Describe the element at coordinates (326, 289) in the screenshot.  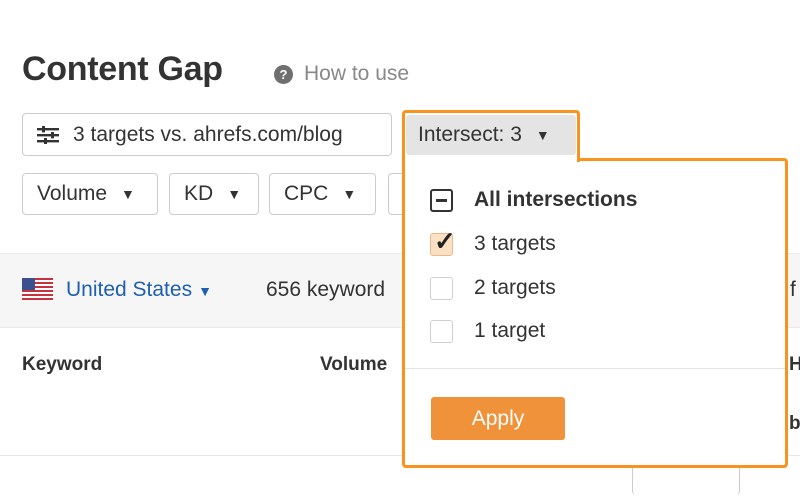
I see `keyword-count: 656 keyword` at that location.